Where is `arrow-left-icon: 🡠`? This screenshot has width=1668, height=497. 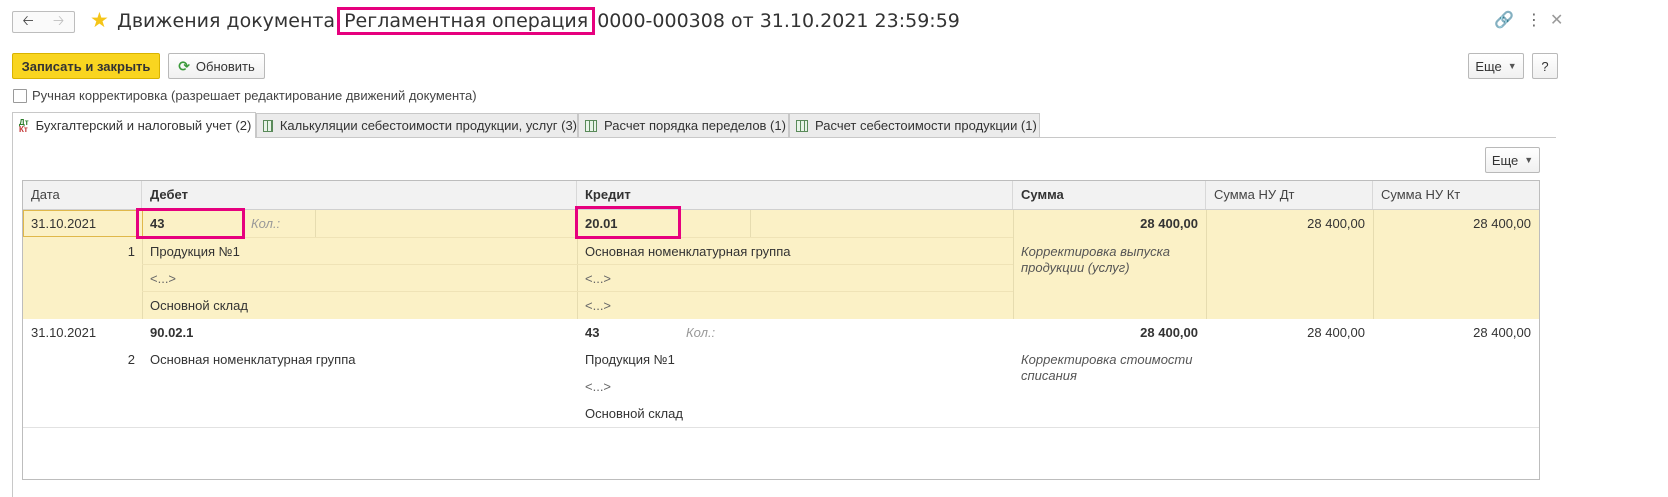
arrow-left-icon: 🡠 is located at coordinates (28, 20).